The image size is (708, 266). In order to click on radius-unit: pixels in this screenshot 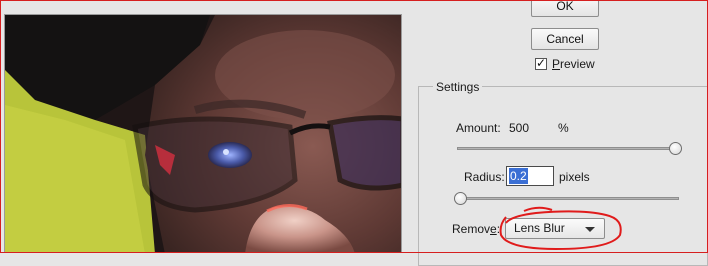, I will do `click(574, 177)`.